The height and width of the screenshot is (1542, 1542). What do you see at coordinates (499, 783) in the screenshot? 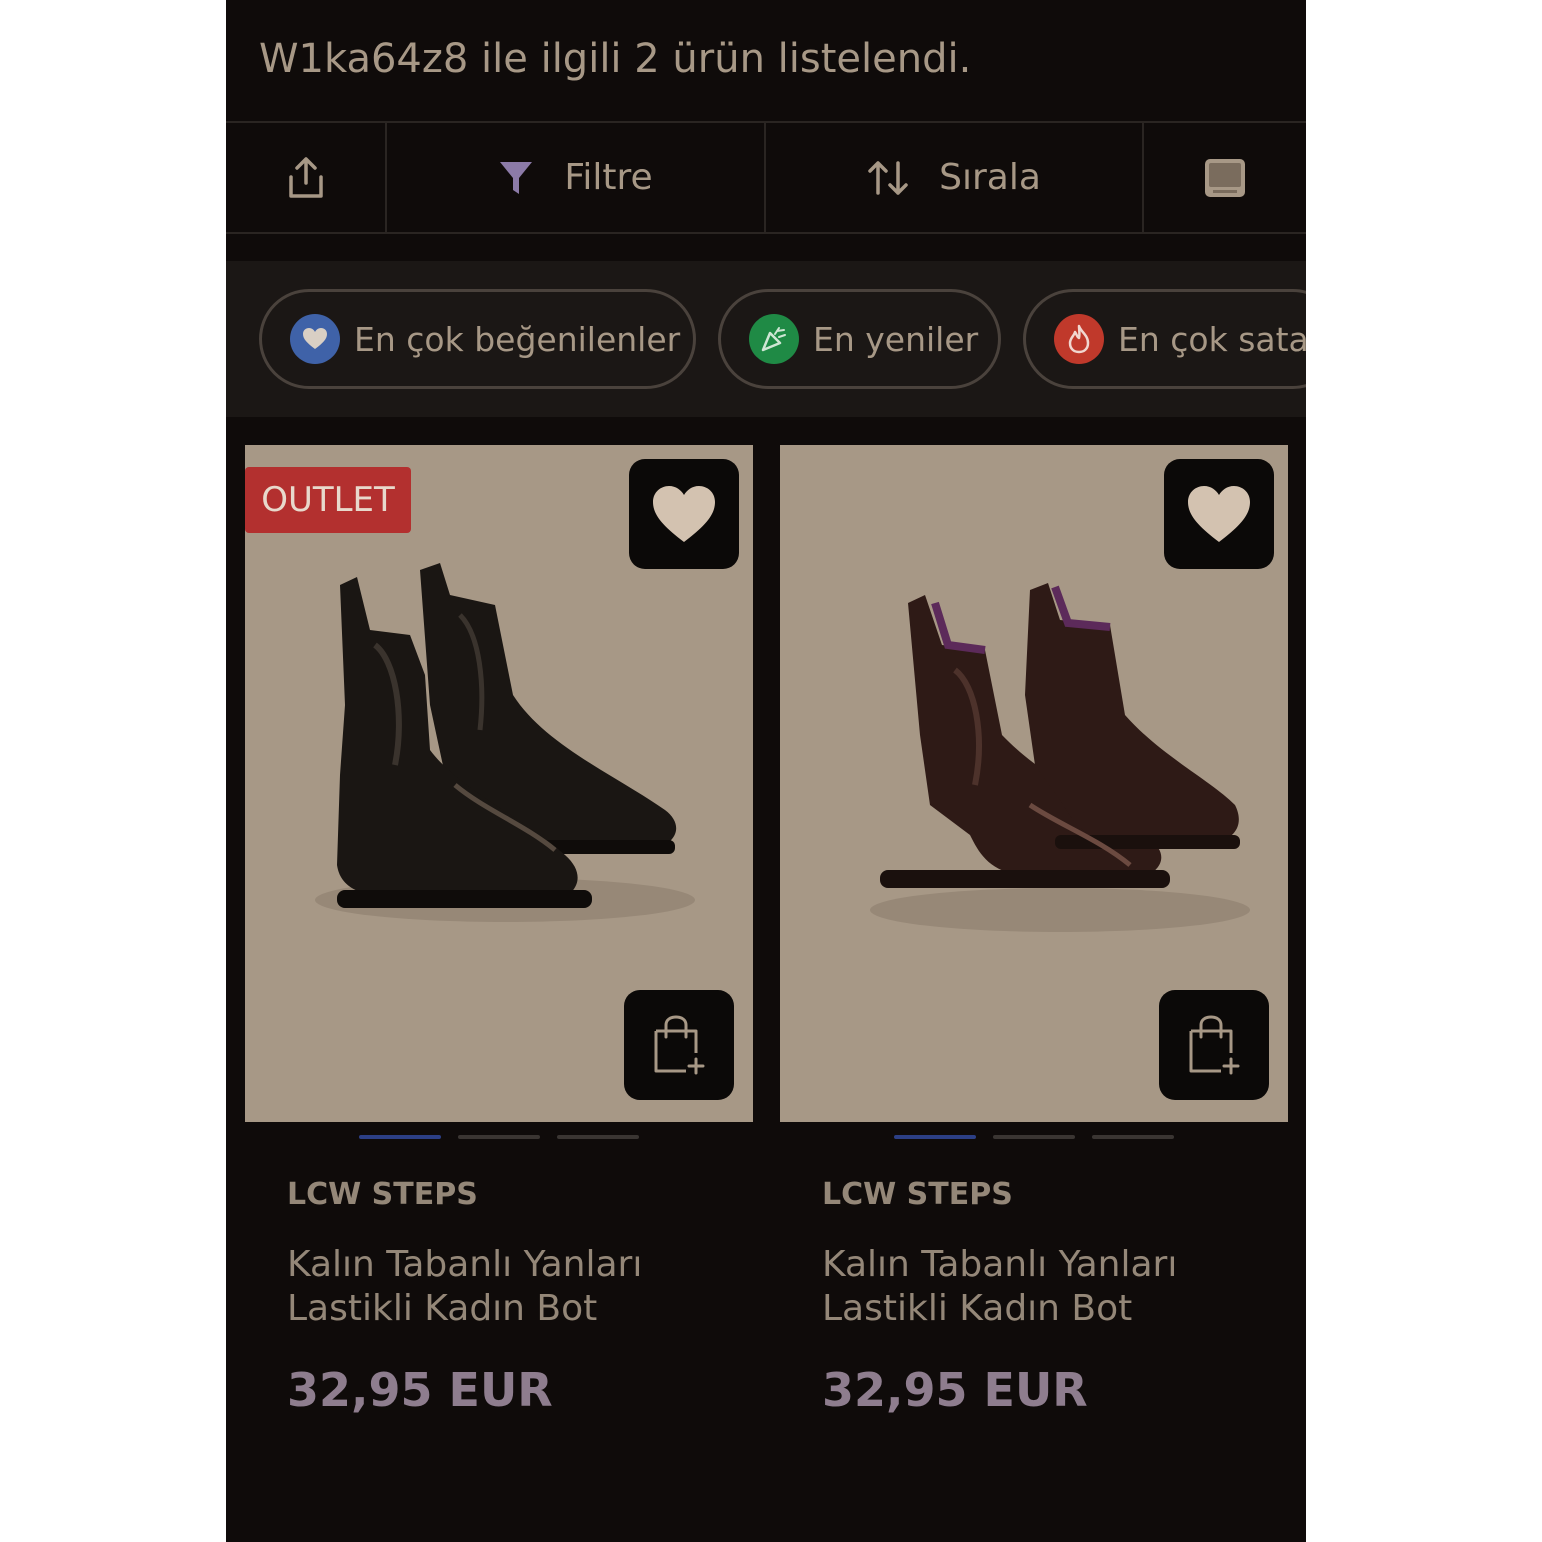
I see `product-image: OUTLET` at bounding box center [499, 783].